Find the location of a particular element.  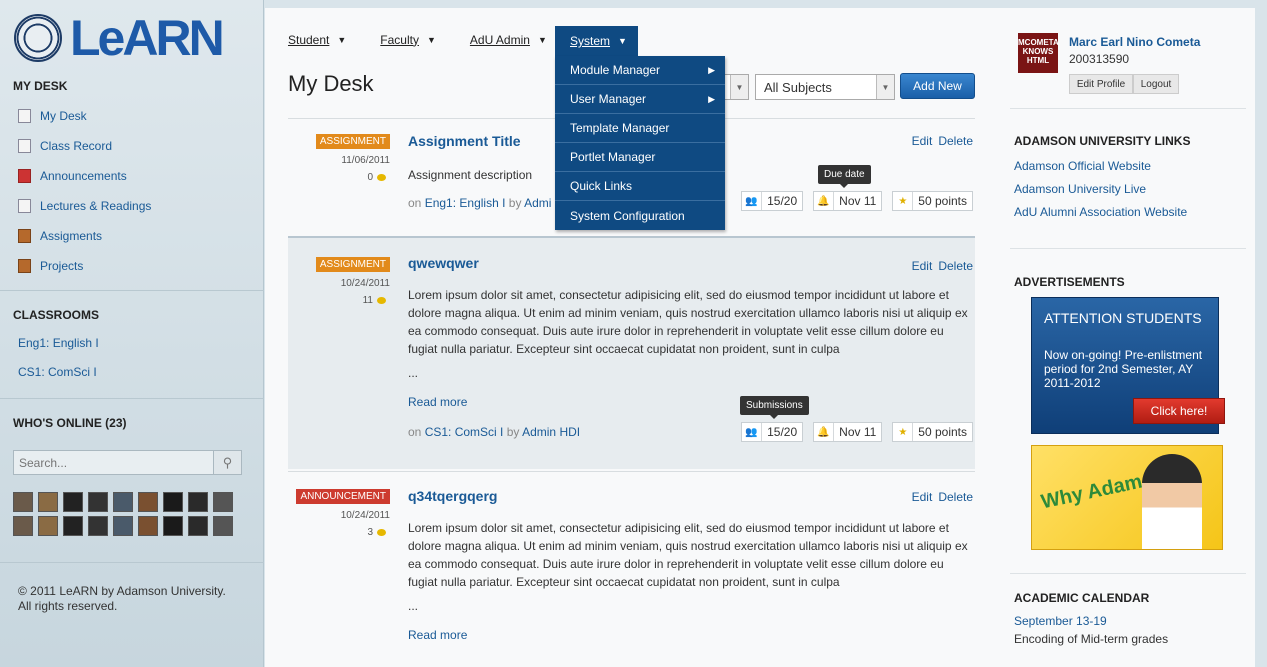

sidebar-item-announcements: Announcements is located at coordinates (84, 176).